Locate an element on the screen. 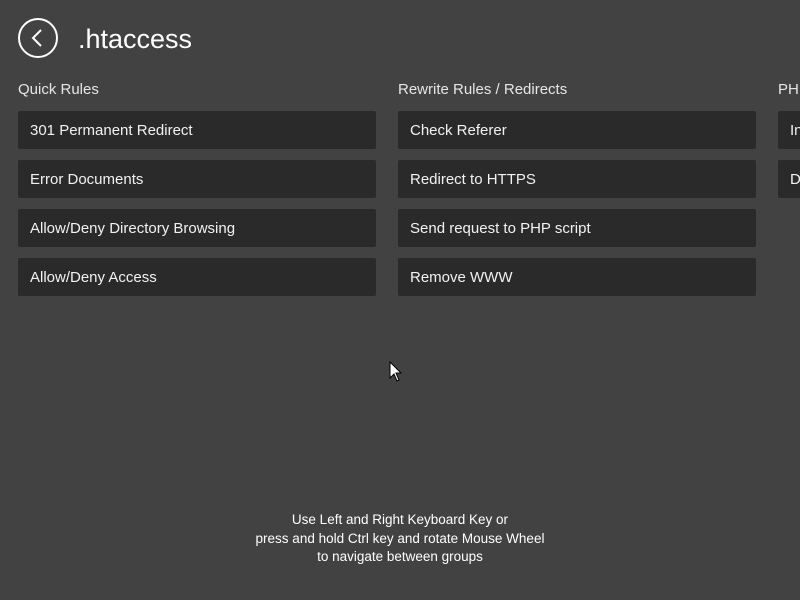  tile-remove-www: Remove WWW is located at coordinates (577, 277).